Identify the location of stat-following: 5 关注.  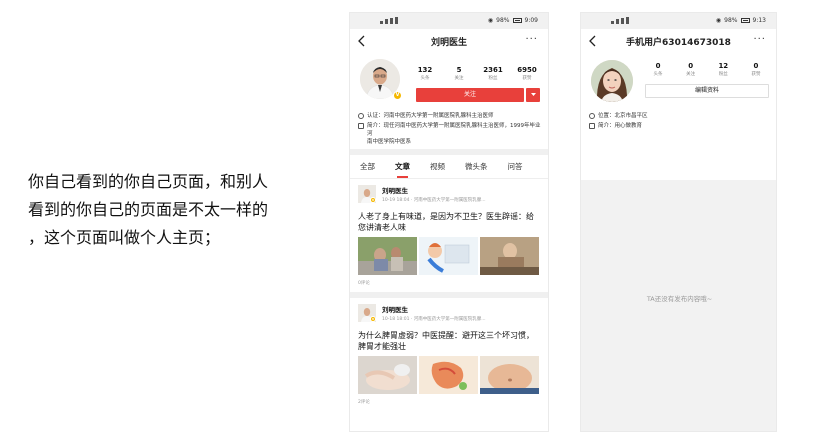
(459, 73).